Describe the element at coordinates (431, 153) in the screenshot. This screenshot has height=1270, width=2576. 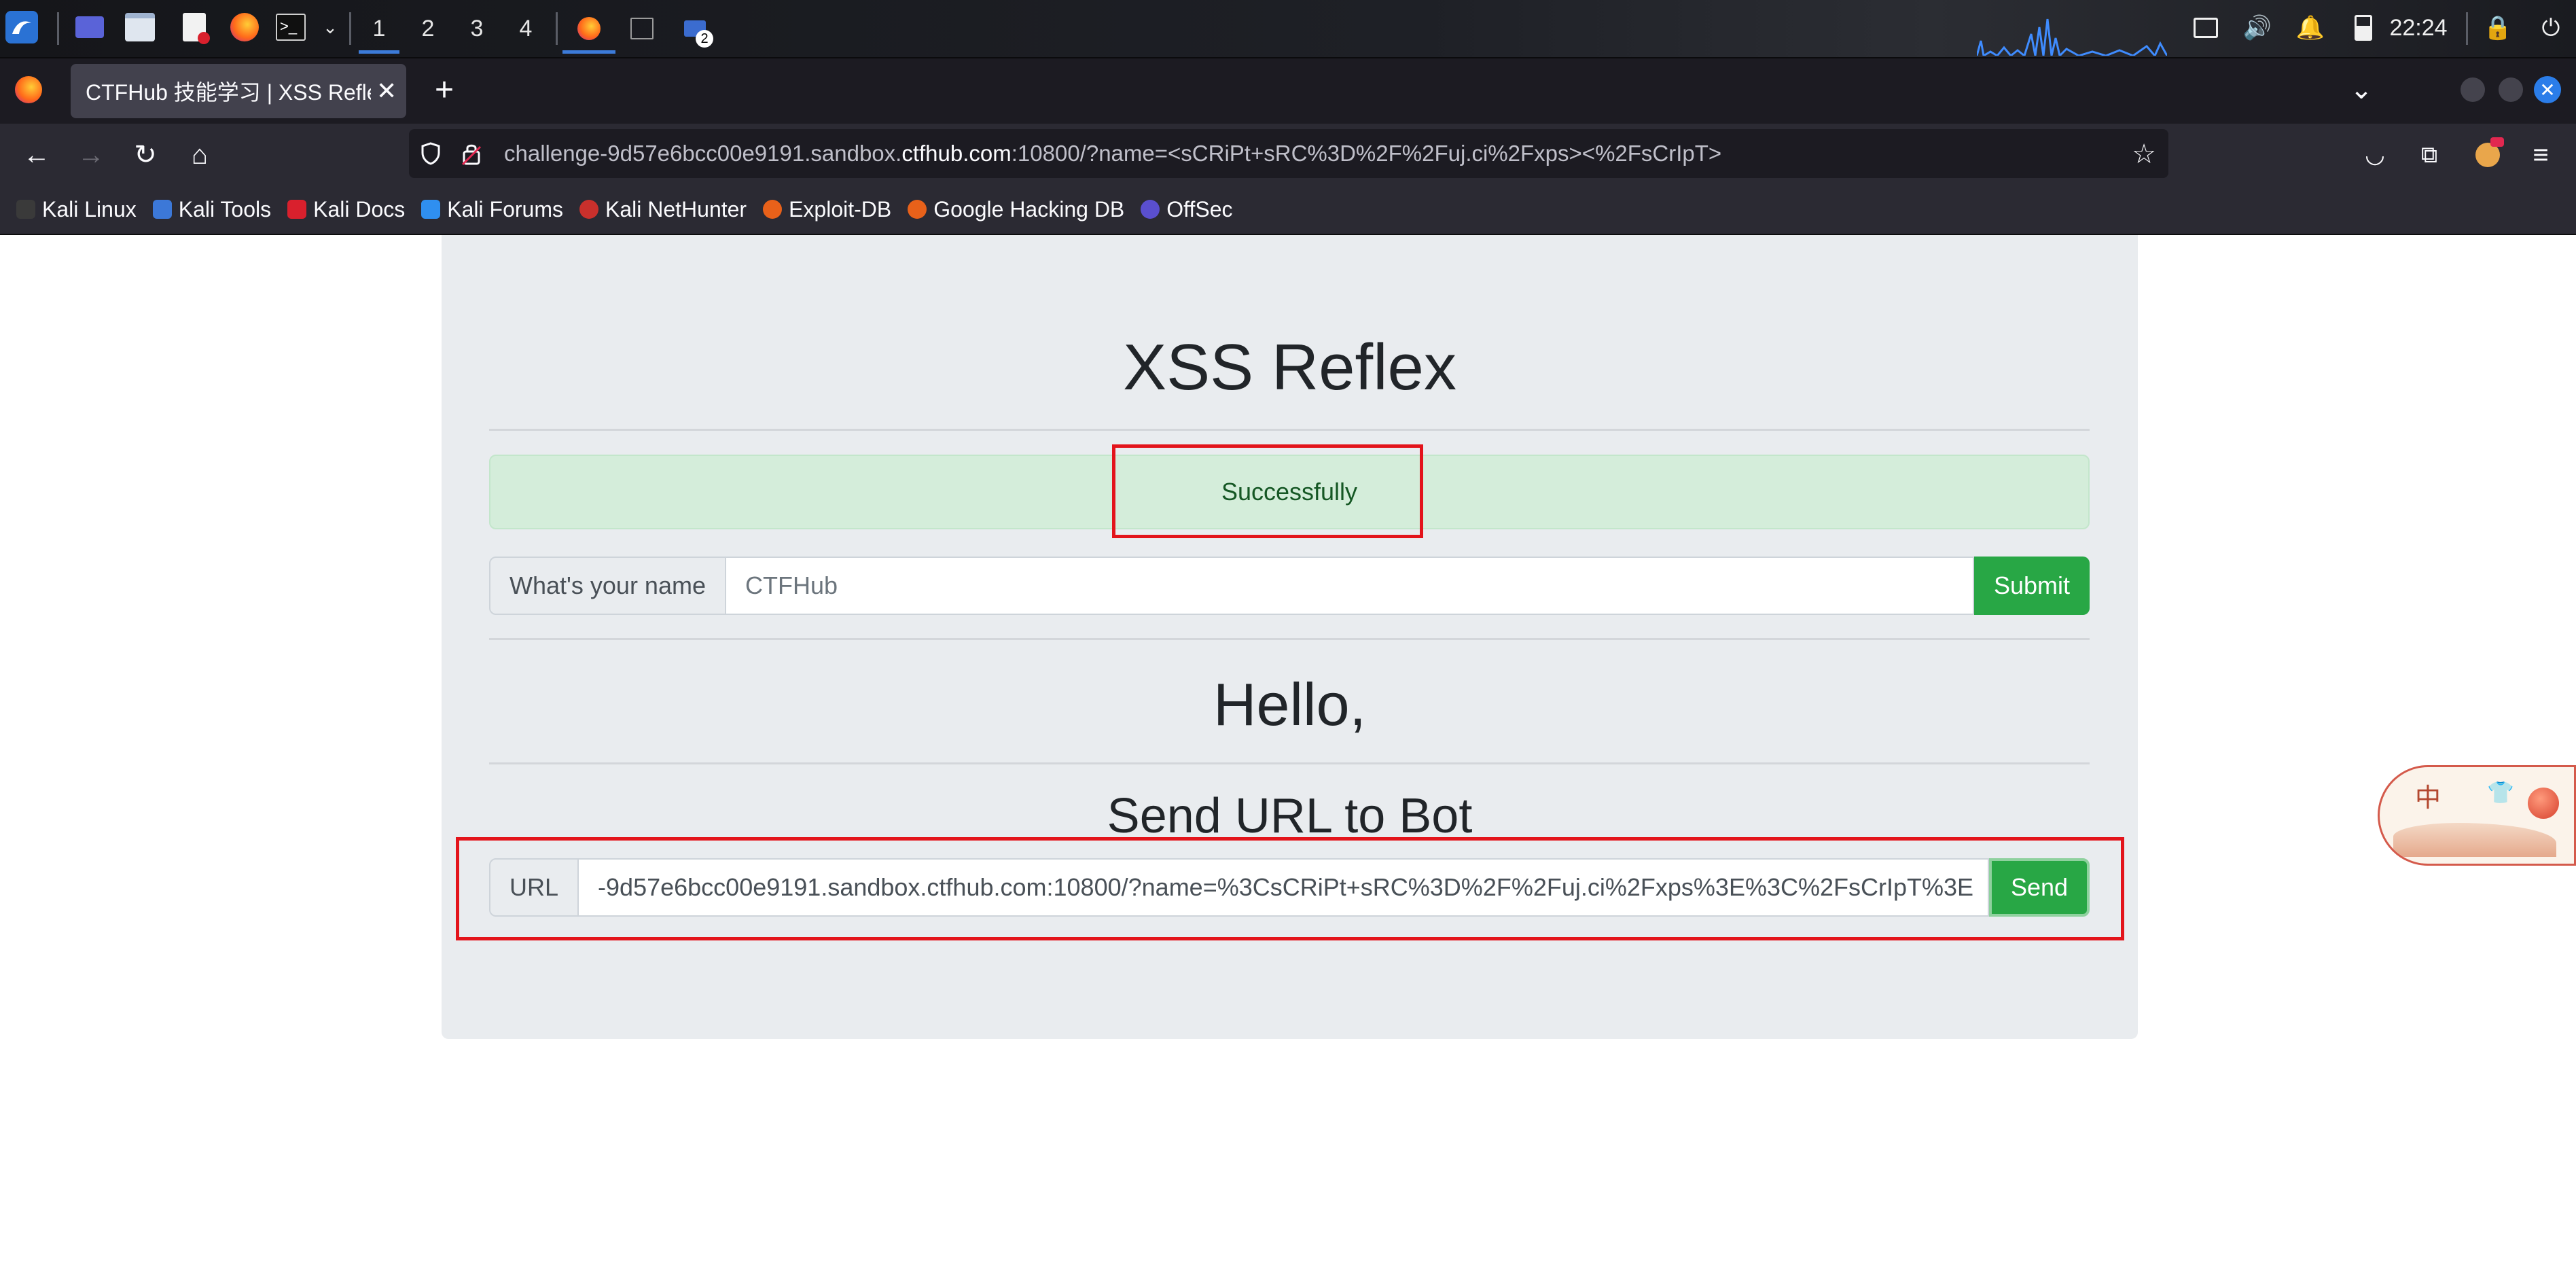
I see `tracking-protection-shield-icon` at that location.